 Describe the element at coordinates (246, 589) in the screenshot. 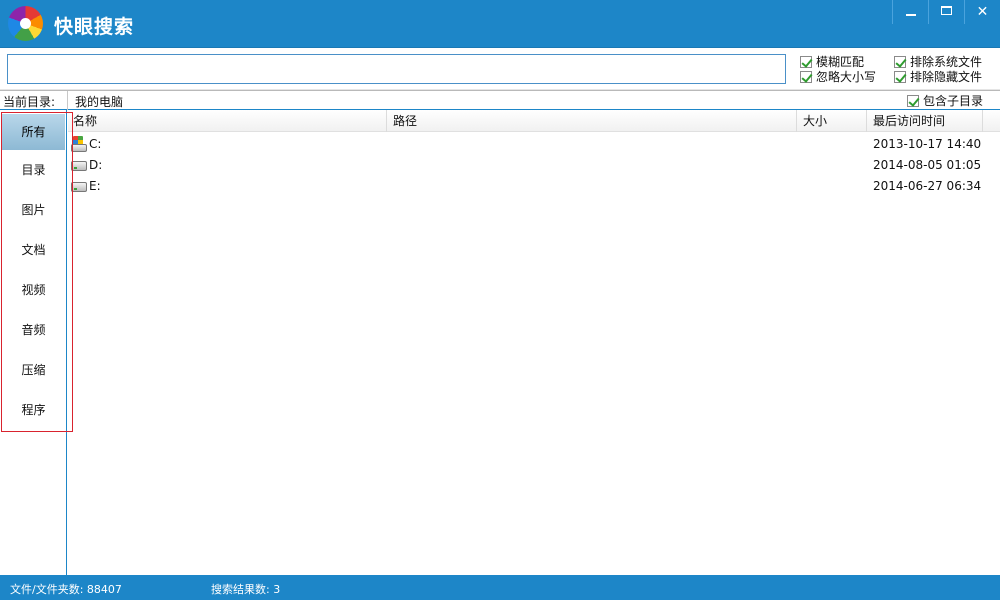

I see `result-count-status: 搜索结果数: 3` at that location.